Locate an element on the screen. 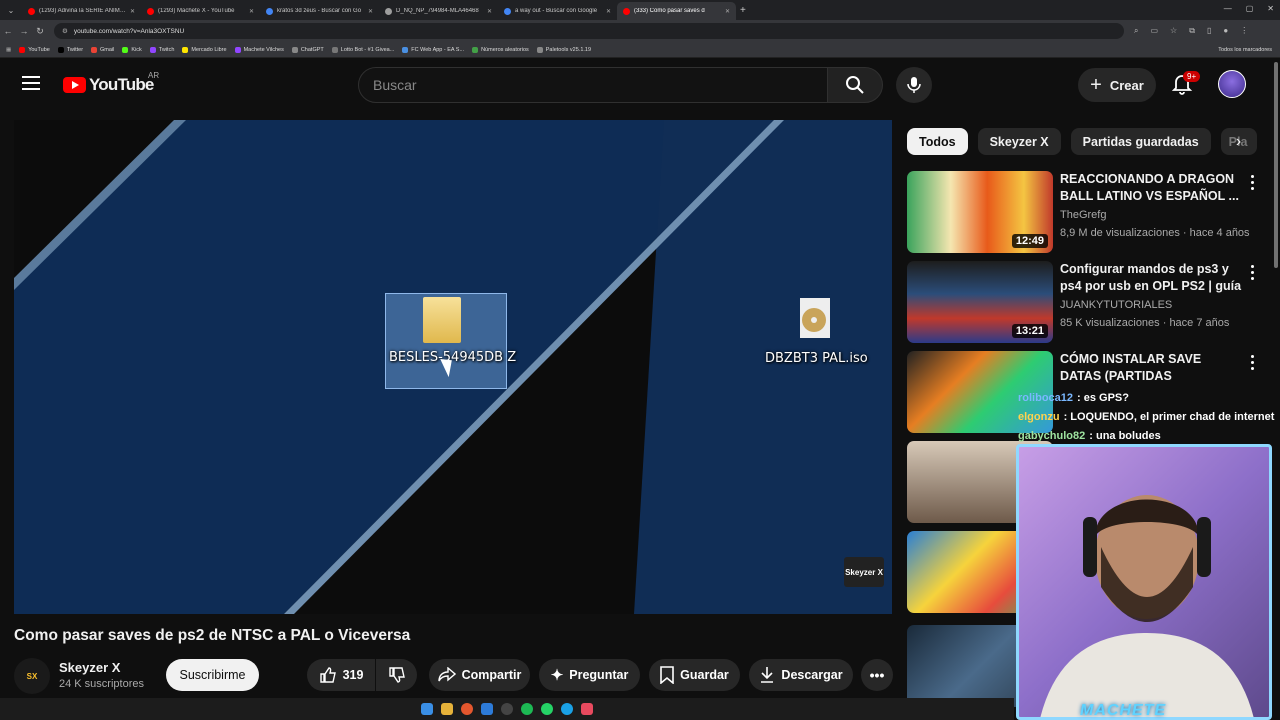 Image resolution: width=1280 pixels, height=720 pixels. browser-tab: (1293) Adivina la SERIE ANIMAD ✕ is located at coordinates (81, 11).